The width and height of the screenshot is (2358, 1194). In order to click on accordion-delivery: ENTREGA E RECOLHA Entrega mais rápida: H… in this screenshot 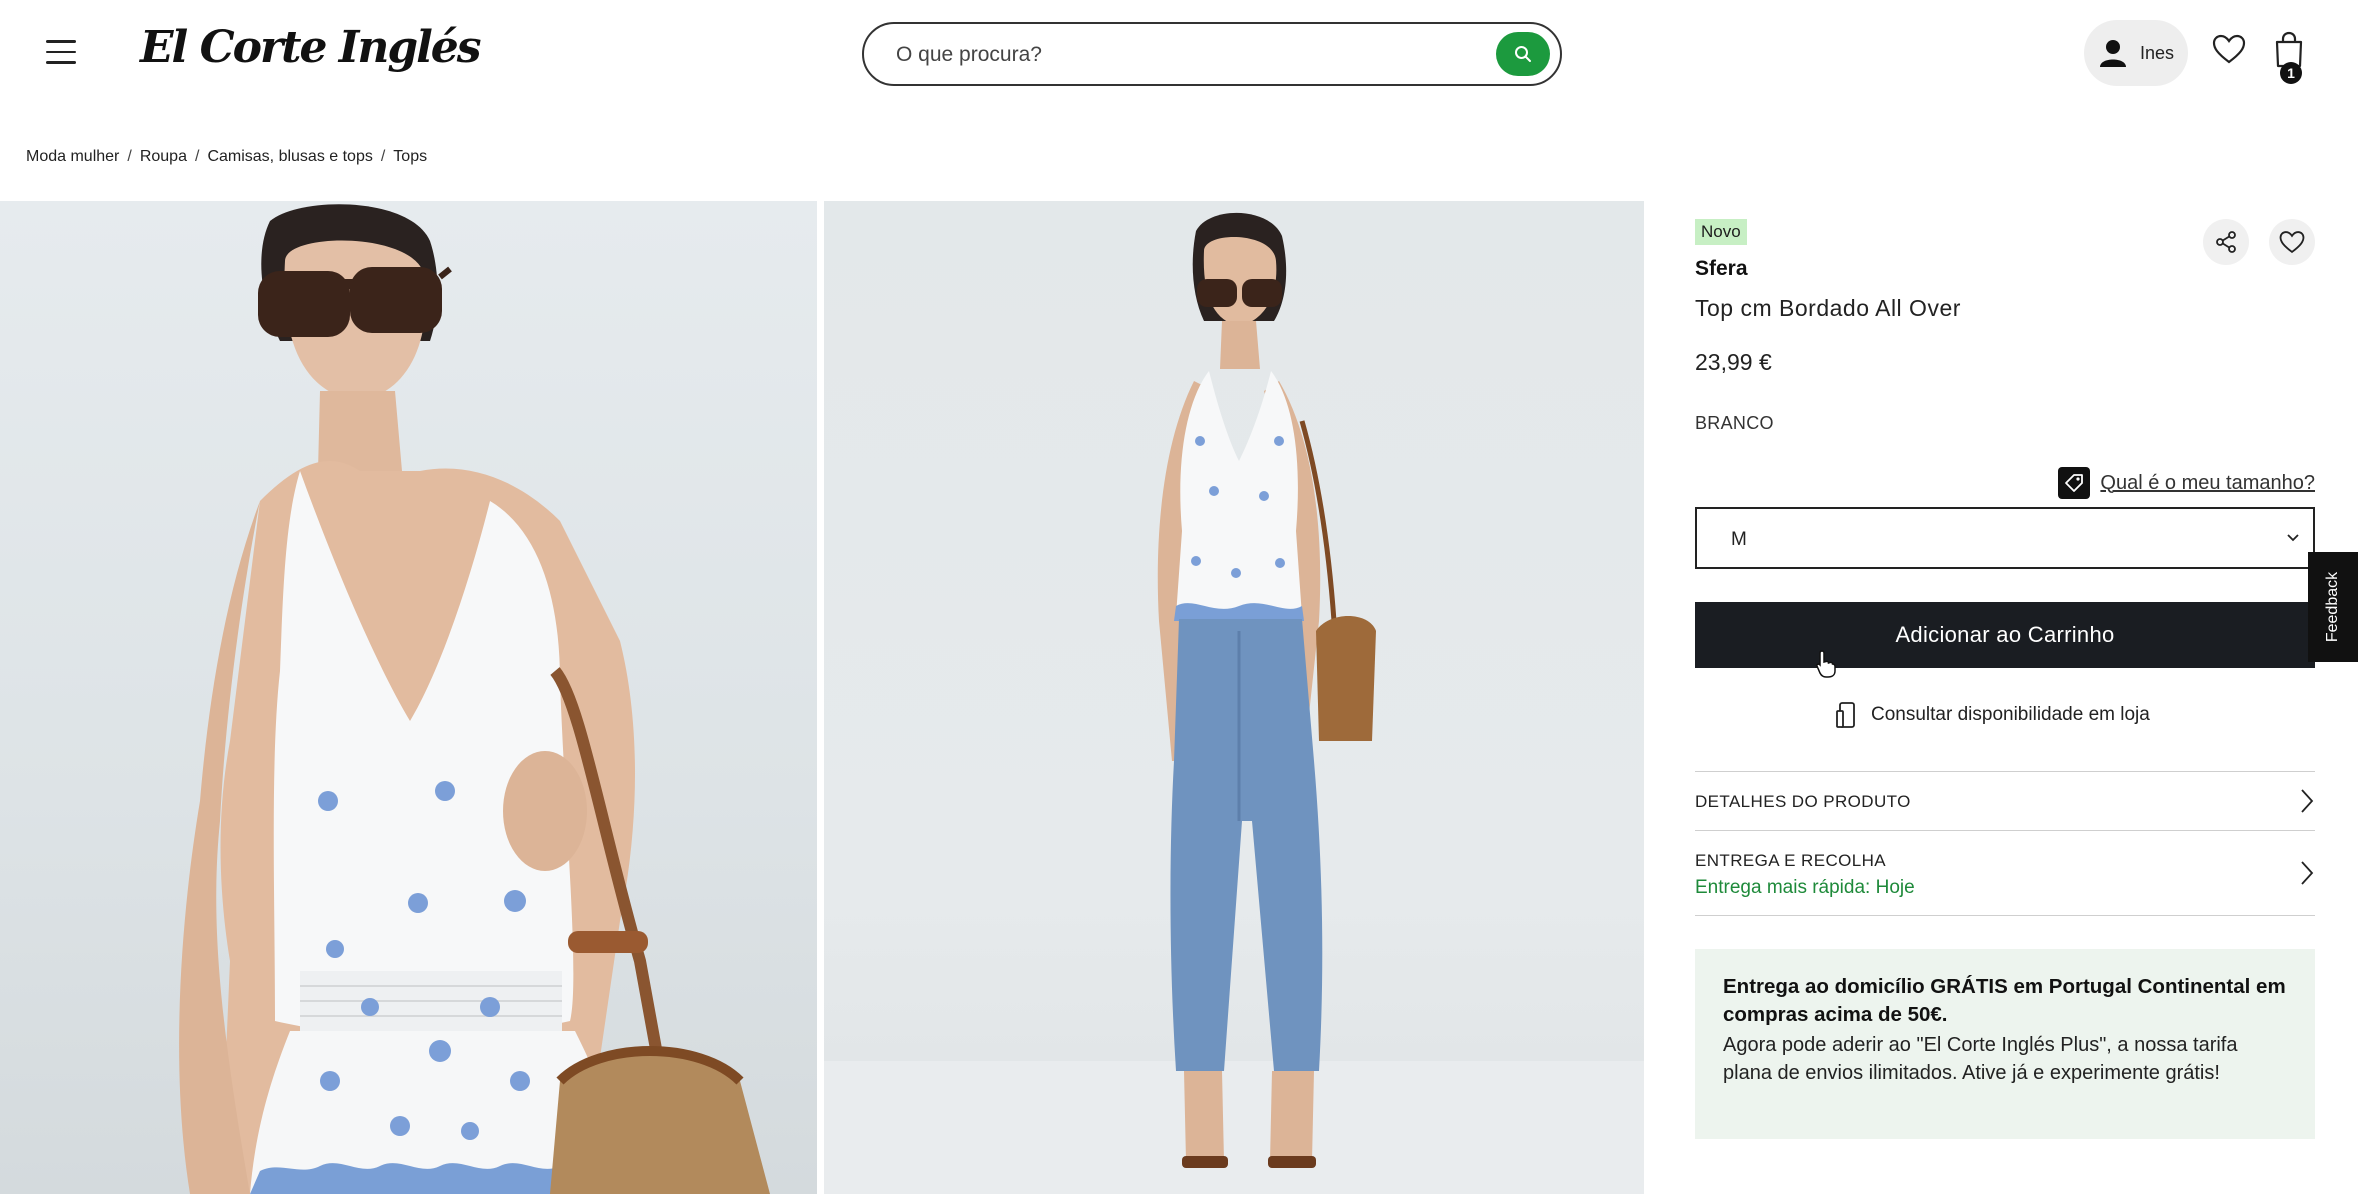, I will do `click(2005, 873)`.